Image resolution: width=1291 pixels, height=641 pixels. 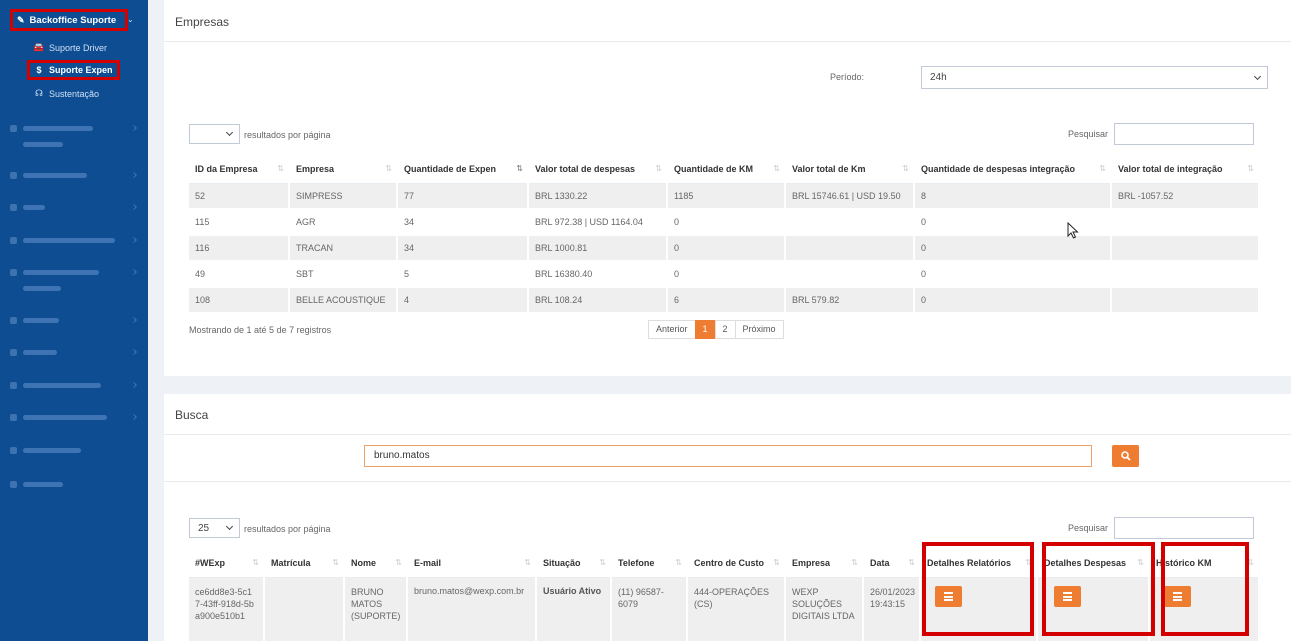 I want to click on column-header: Detalhes Relatórios ⇅, so click(x=979, y=564).